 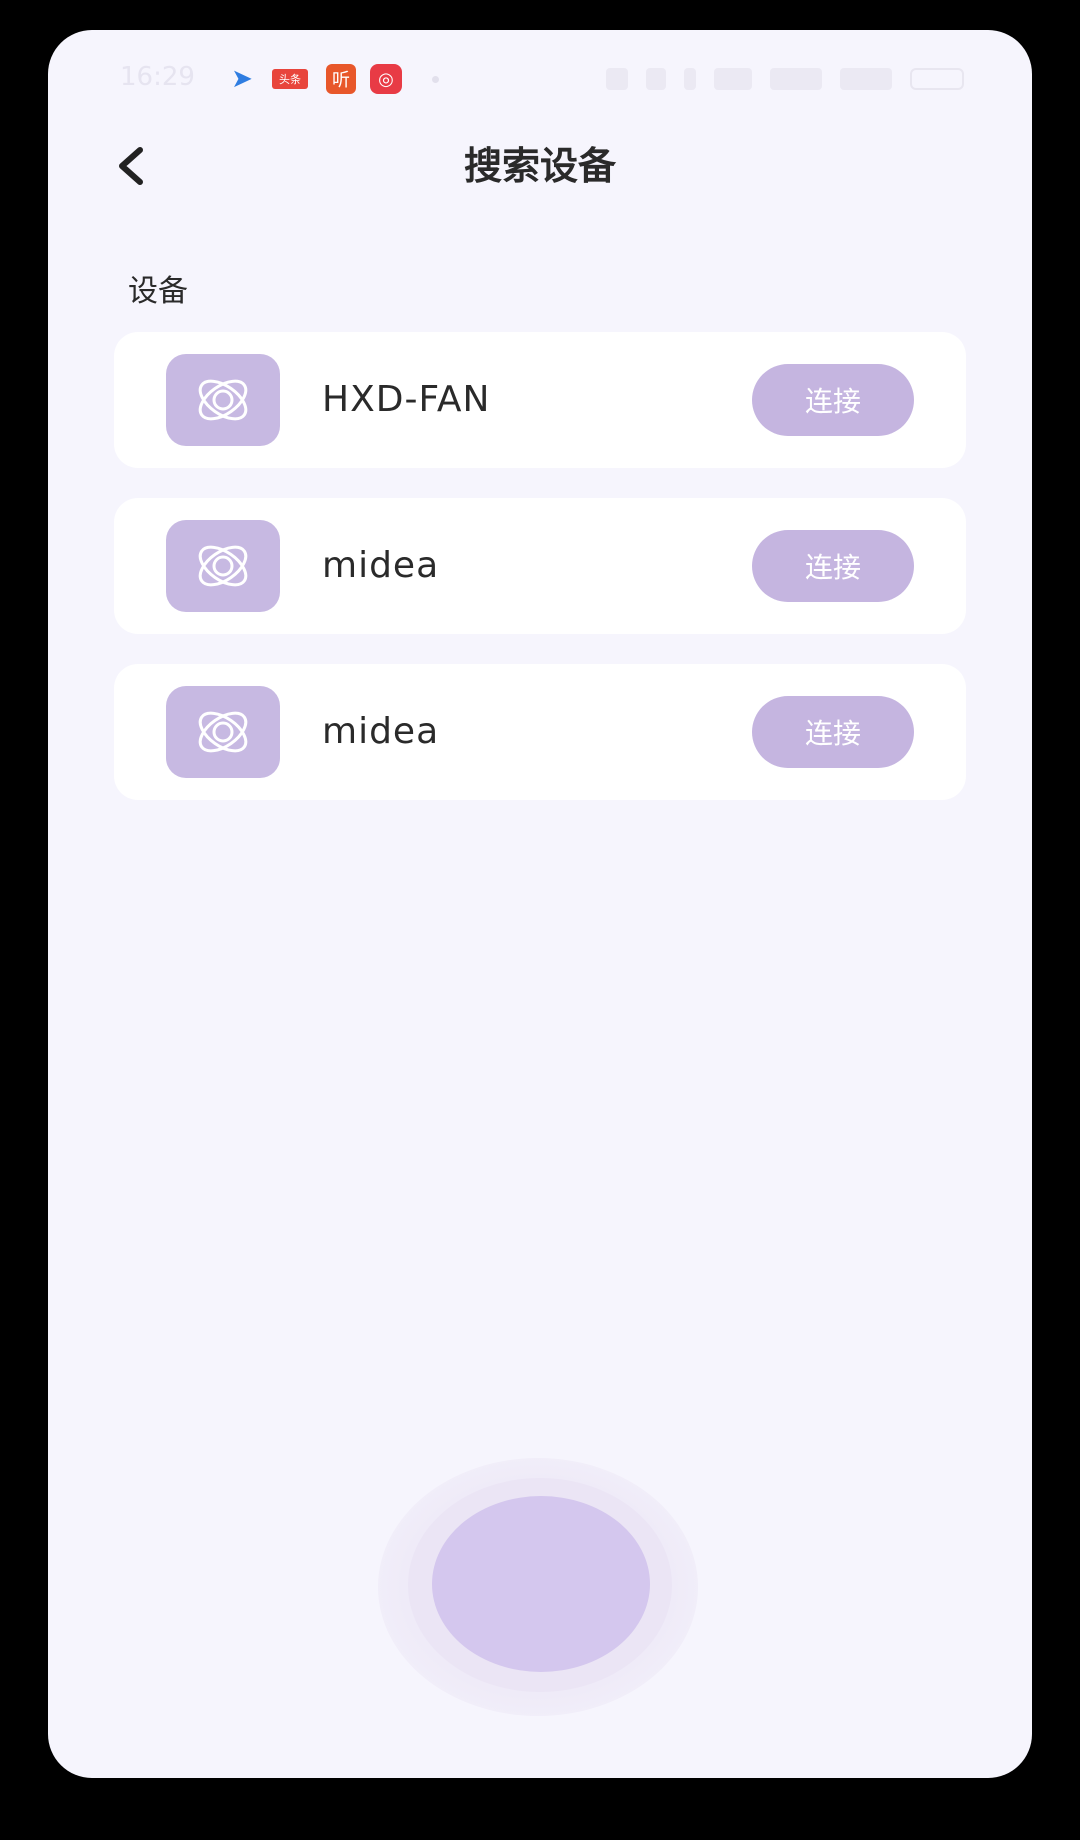 What do you see at coordinates (406, 399) in the screenshot?
I see `device-name: HXD-FAN` at bounding box center [406, 399].